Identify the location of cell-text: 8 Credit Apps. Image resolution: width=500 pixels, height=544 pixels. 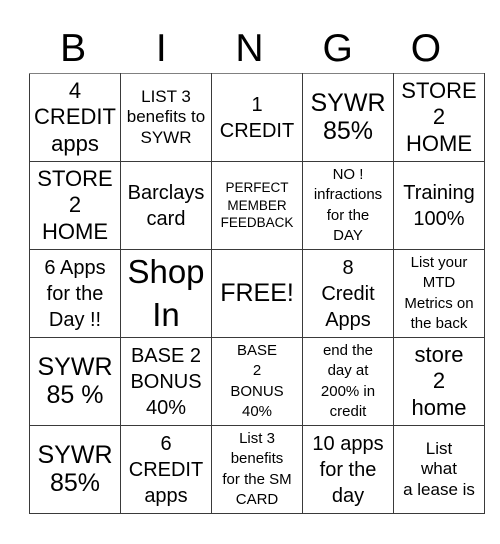
(348, 293).